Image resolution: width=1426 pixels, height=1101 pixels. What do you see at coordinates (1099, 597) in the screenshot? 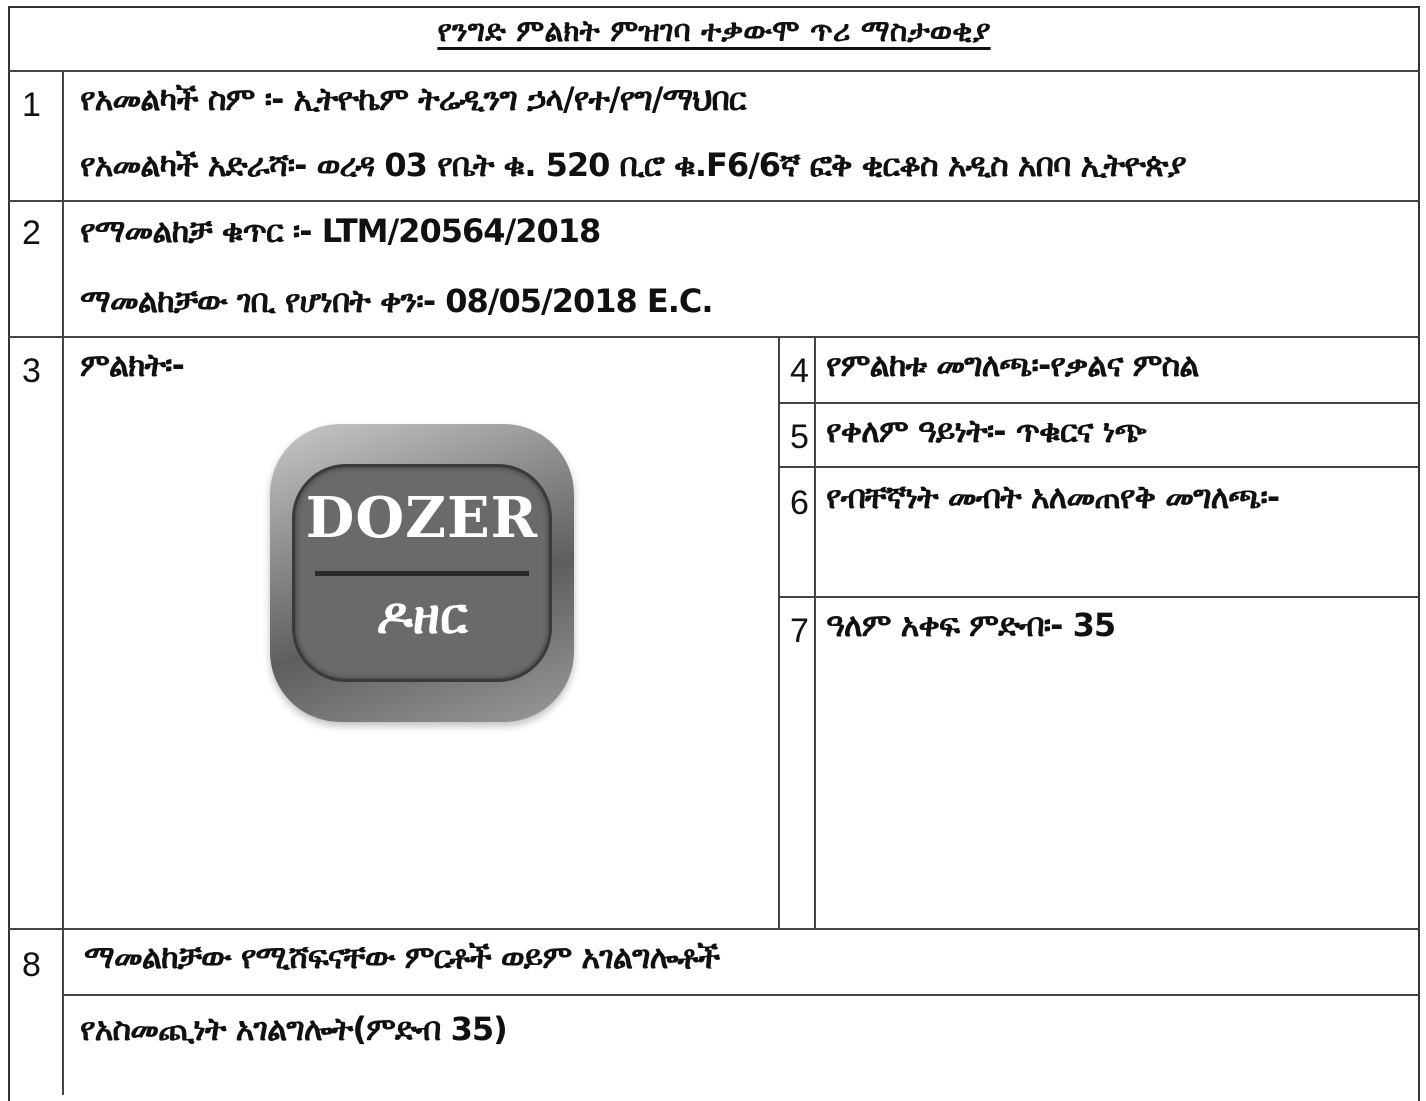
I see `rule-row6-bottom` at bounding box center [1099, 597].